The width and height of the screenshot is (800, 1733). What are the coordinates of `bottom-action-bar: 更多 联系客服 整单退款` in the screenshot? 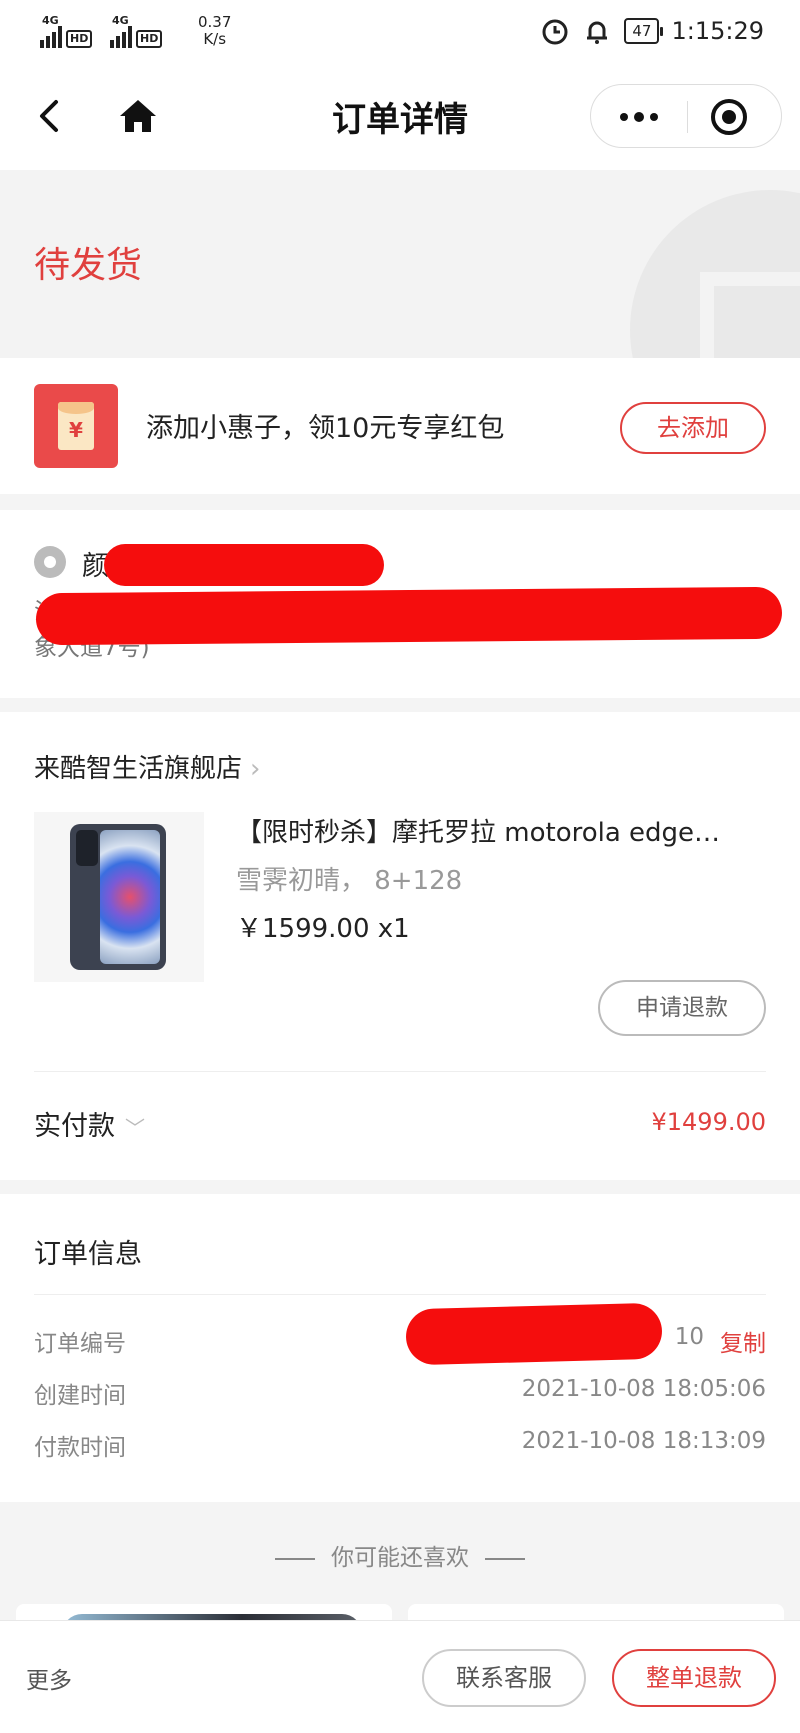 It's located at (400, 1676).